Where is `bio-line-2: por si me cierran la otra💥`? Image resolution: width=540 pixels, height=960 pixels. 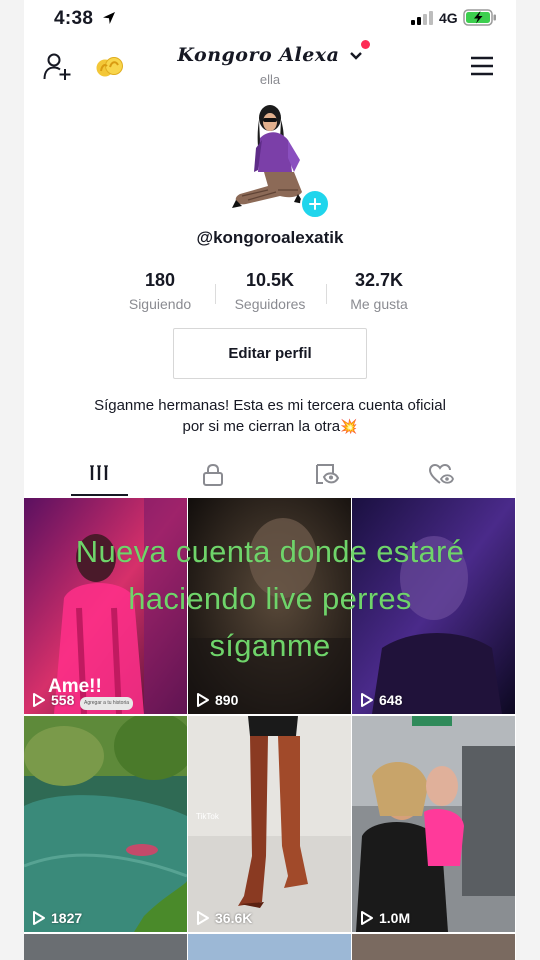 bio-line-2: por si me cierran la otra💥 is located at coordinates (270, 426).